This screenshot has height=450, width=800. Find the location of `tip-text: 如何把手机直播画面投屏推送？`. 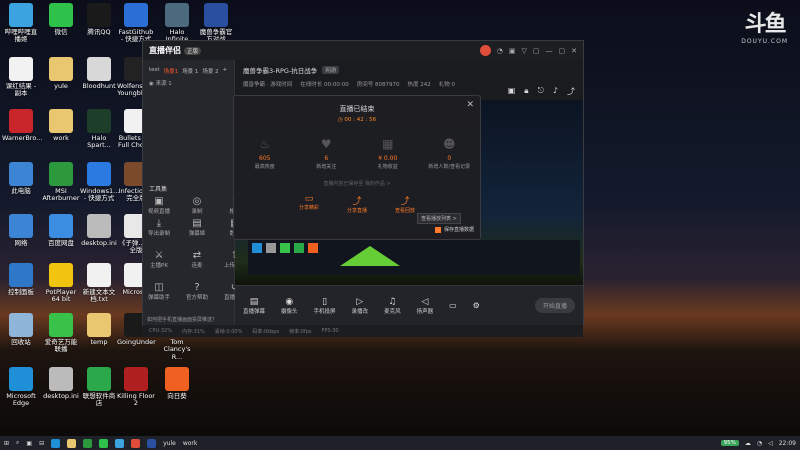

tip-text: 如何把手机直播画面投屏推送？ is located at coordinates (182, 319).